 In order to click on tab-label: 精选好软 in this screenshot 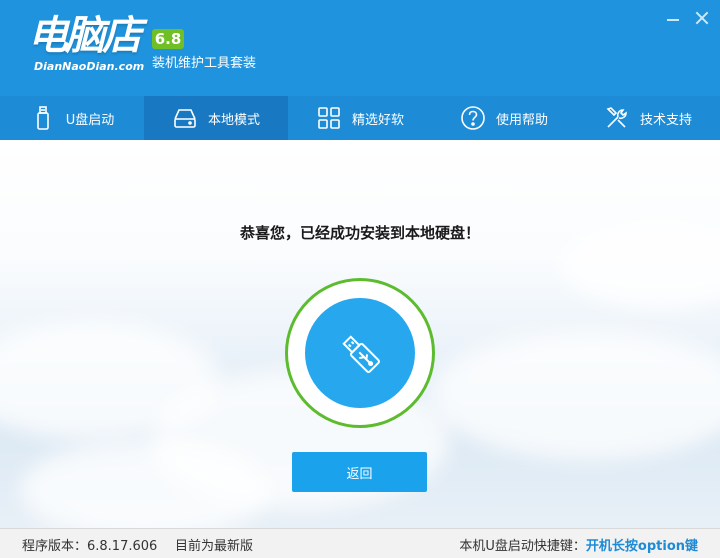, I will do `click(377, 120)`.